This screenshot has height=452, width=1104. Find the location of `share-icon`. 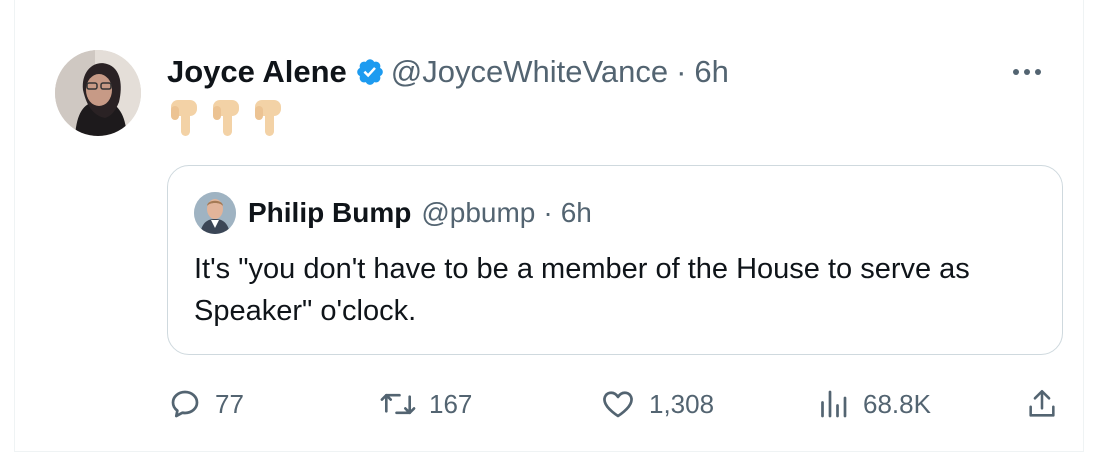

share-icon is located at coordinates (1042, 403).